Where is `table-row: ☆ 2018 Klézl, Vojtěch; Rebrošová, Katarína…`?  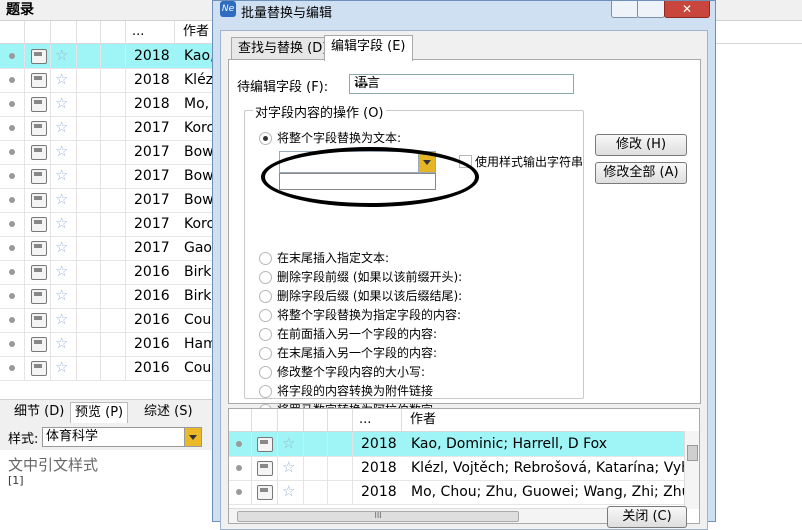 table-row: ☆ 2018 Klézl, Vojtěch; Rebrošová, Katarína… is located at coordinates (464, 468).